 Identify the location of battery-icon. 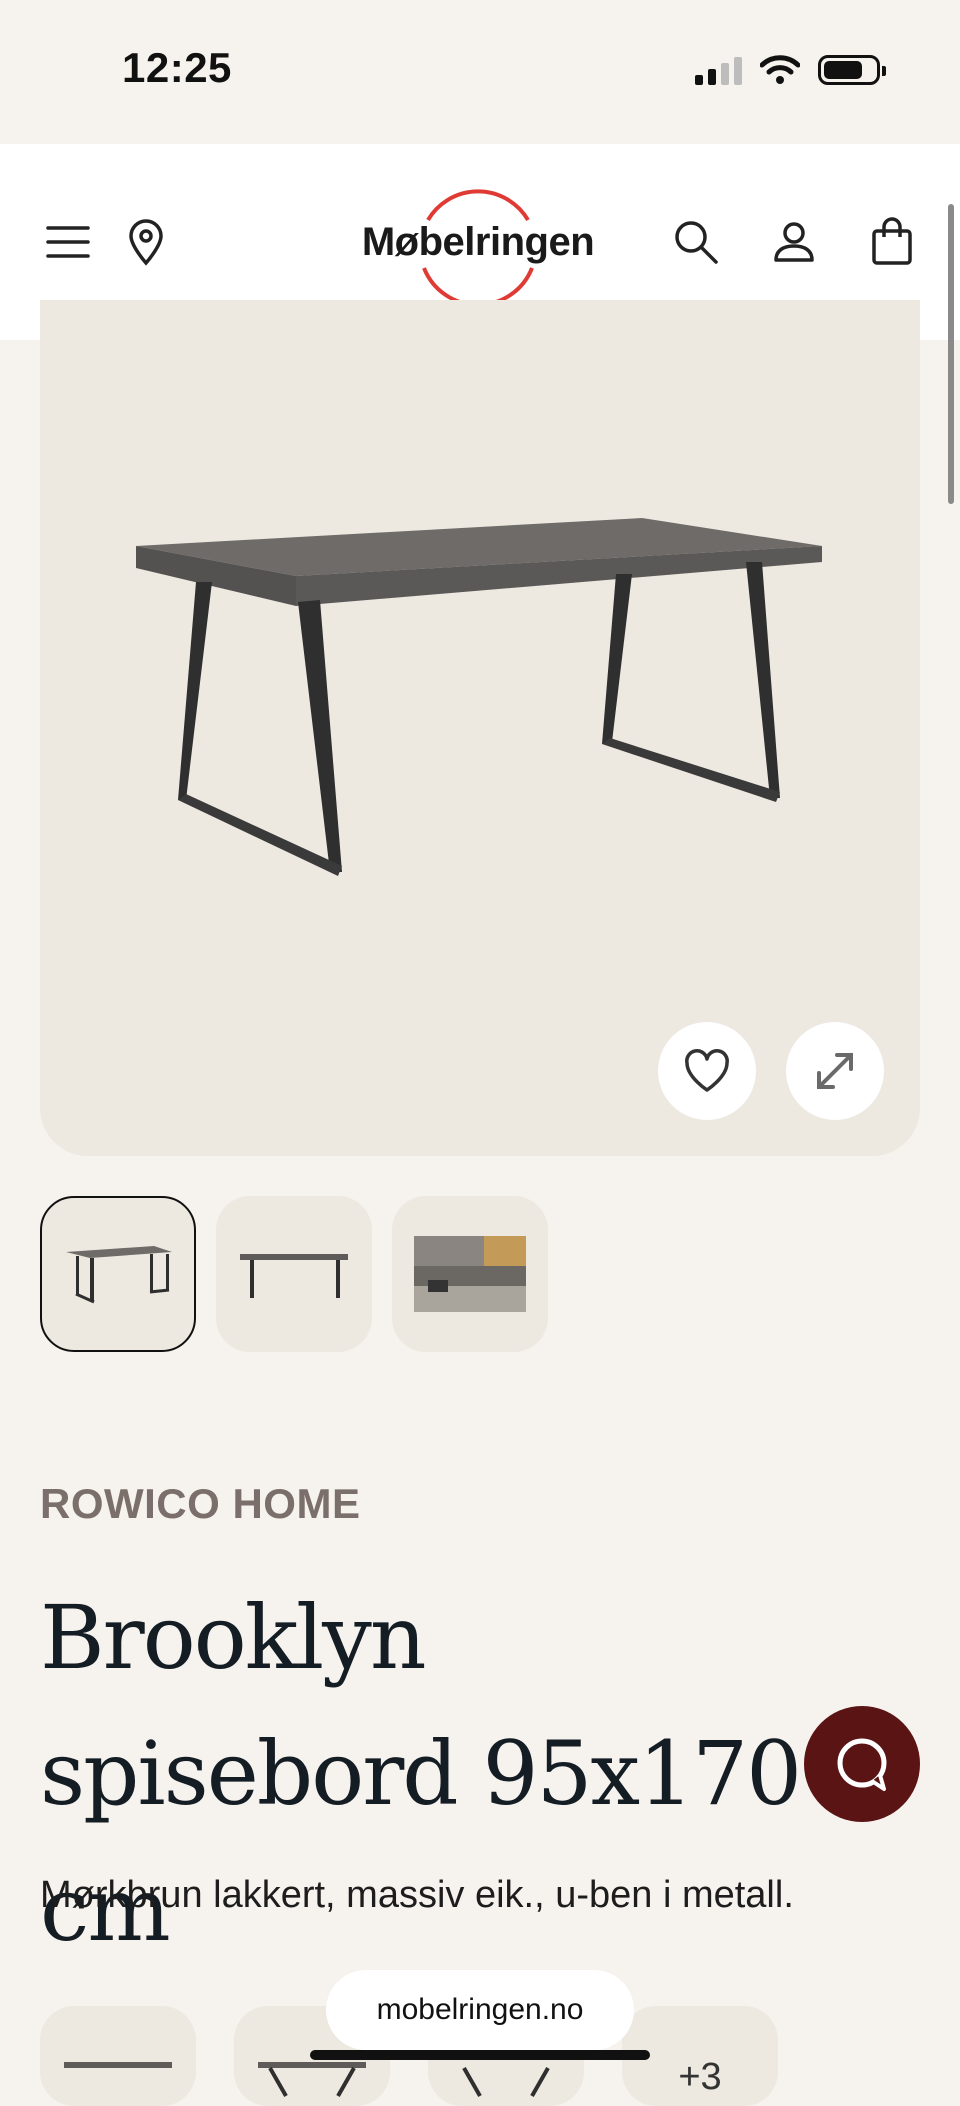
(852, 70).